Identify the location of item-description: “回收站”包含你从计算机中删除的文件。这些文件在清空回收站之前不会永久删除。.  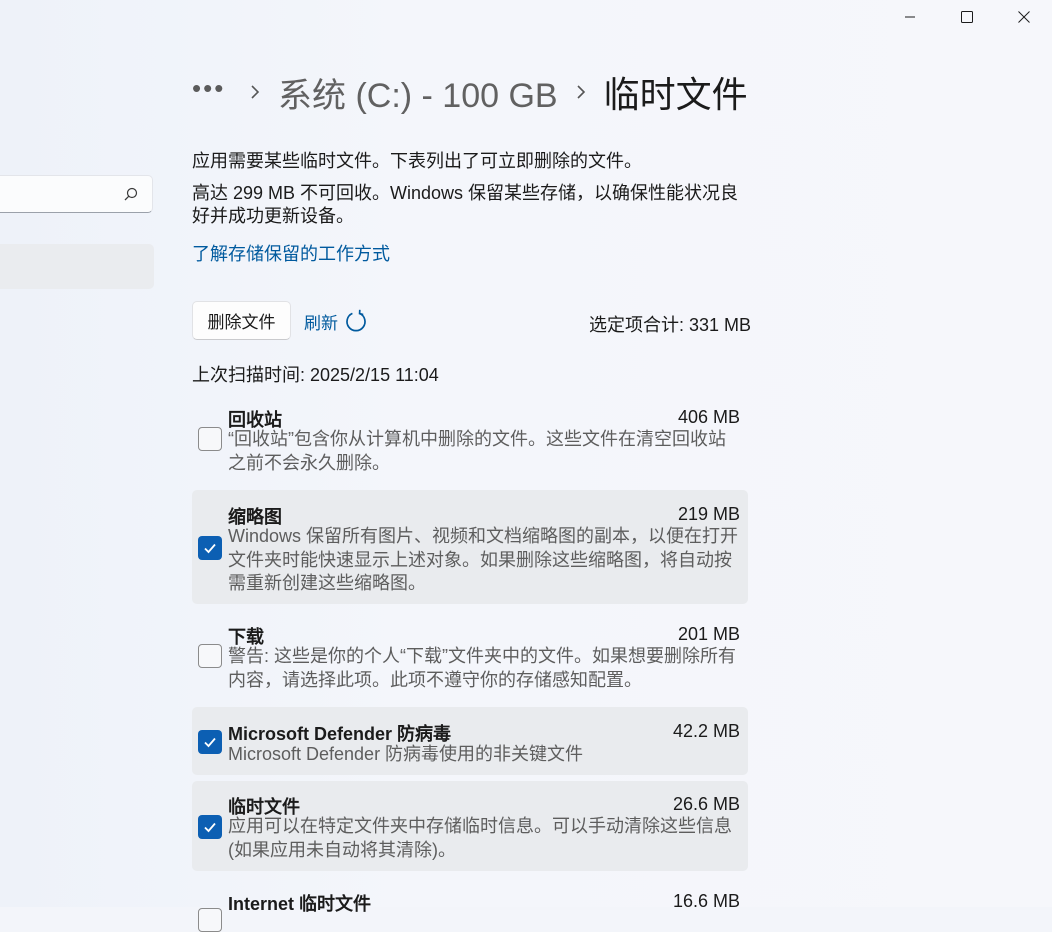
(477, 451).